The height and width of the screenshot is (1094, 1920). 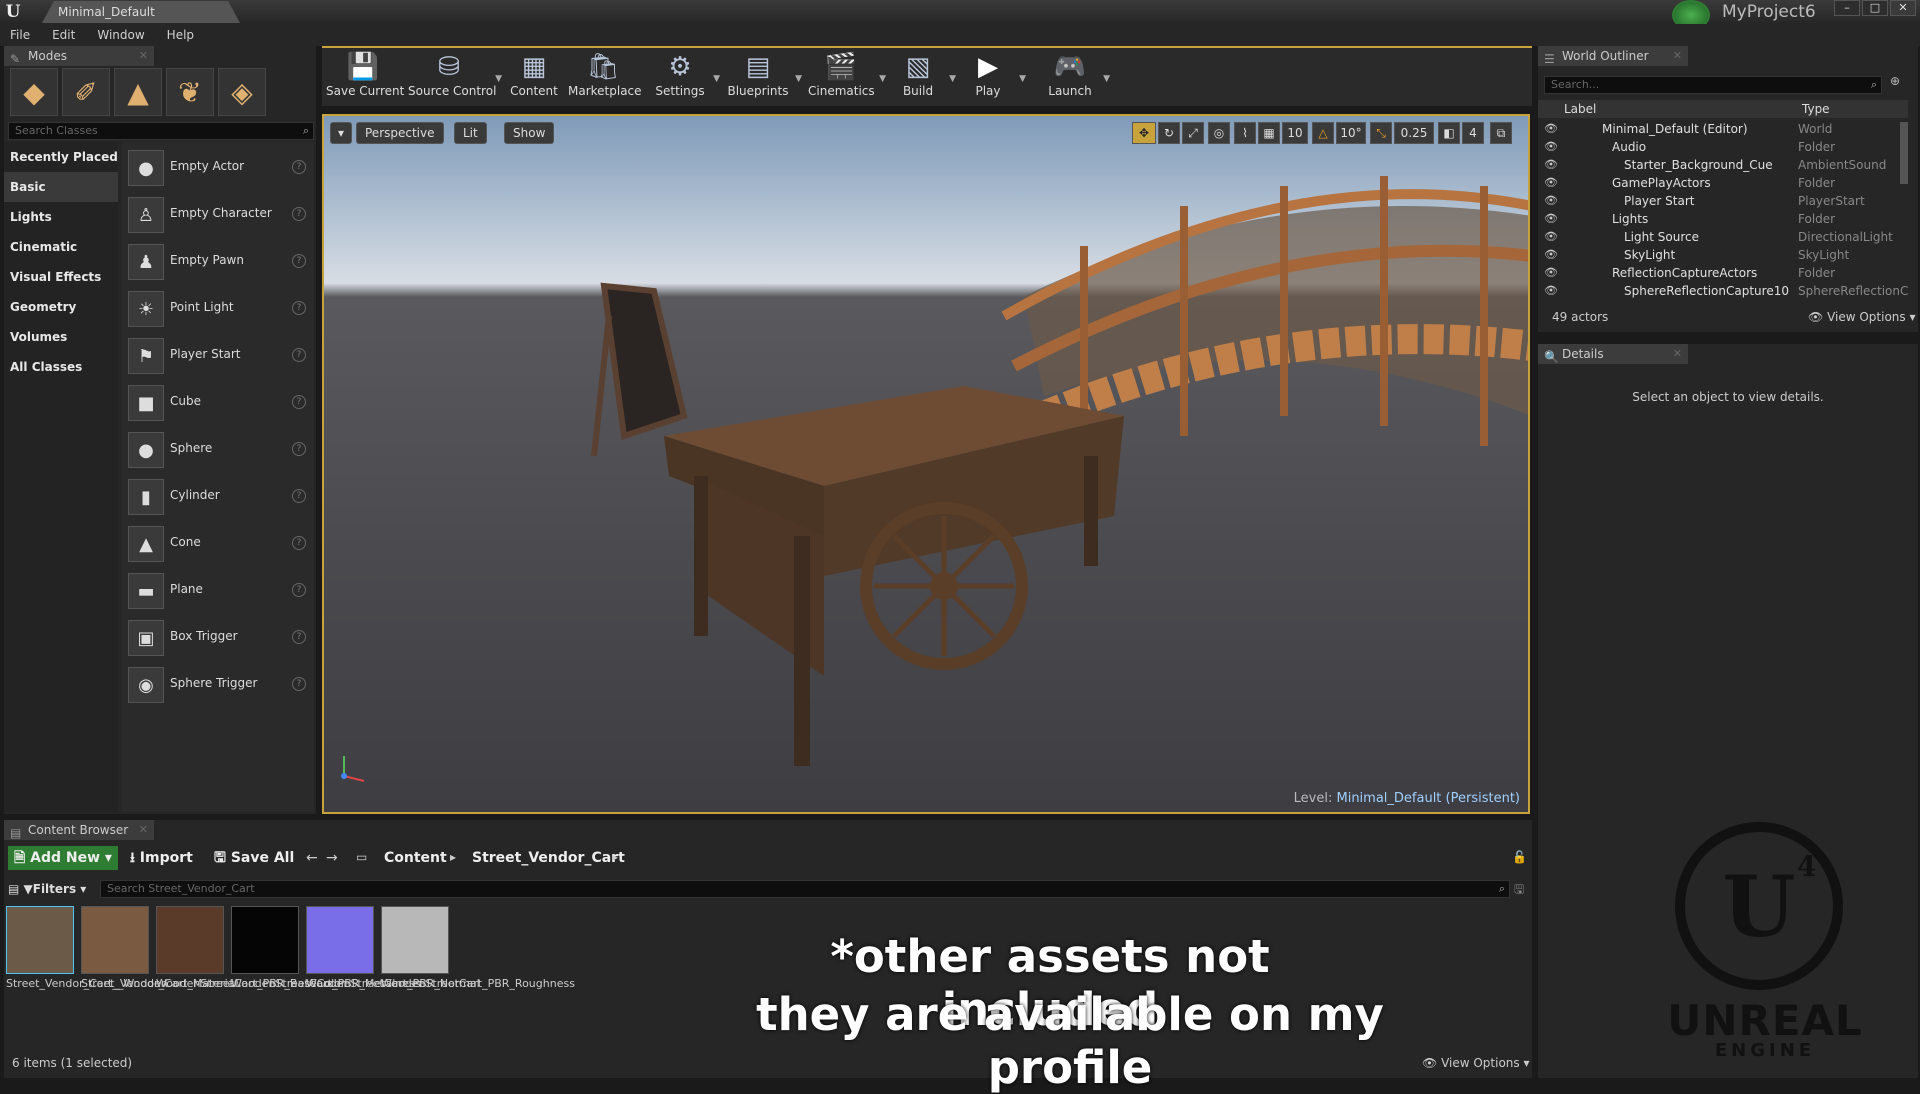 What do you see at coordinates (13, 12) in the screenshot?
I see `ue-logo-icon: U` at bounding box center [13, 12].